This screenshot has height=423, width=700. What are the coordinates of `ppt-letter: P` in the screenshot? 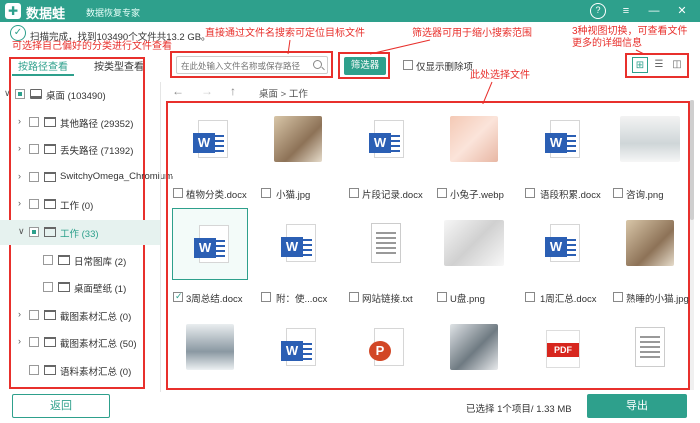 It's located at (380, 351).